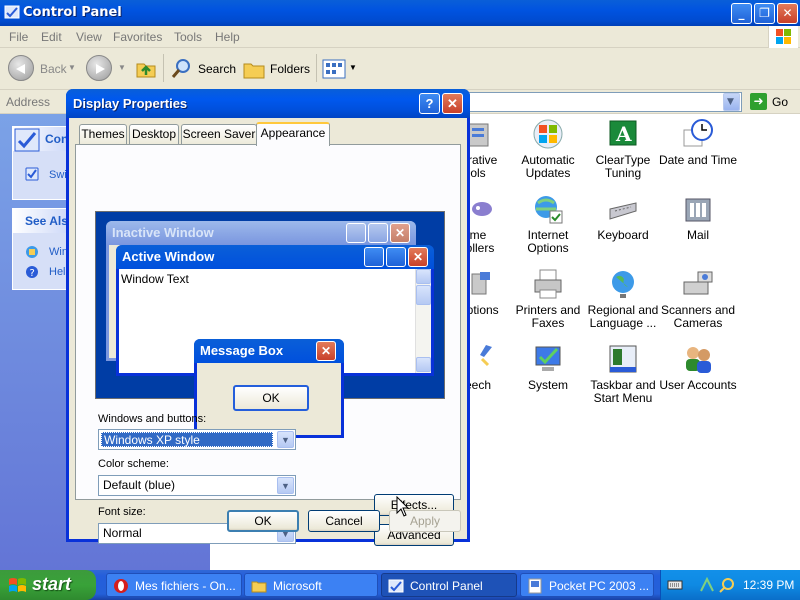  I want to click on item-label: Mail, so click(697, 235).